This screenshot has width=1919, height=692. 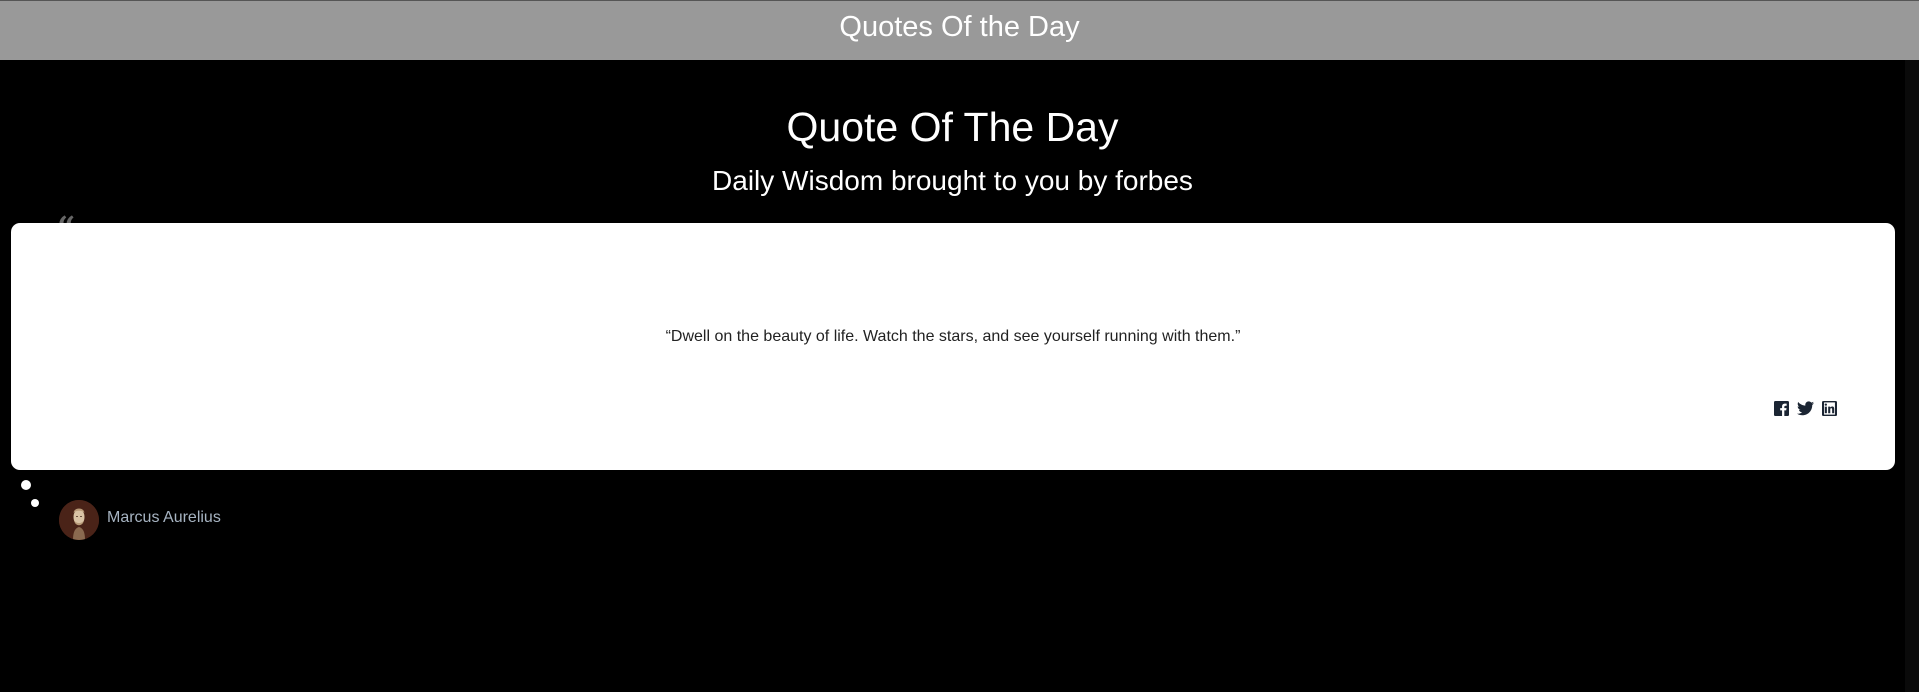 I want to click on header-bar: Quotes Of the Day, so click(x=959, y=30).